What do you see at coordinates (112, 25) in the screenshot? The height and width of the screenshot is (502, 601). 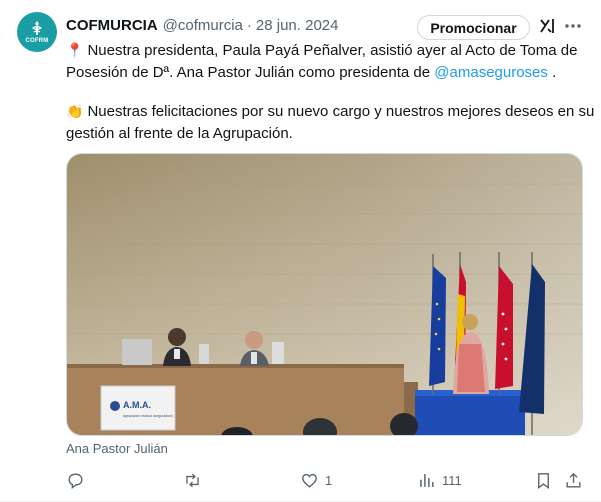 I see `display-name: COFMURCIA` at bounding box center [112, 25].